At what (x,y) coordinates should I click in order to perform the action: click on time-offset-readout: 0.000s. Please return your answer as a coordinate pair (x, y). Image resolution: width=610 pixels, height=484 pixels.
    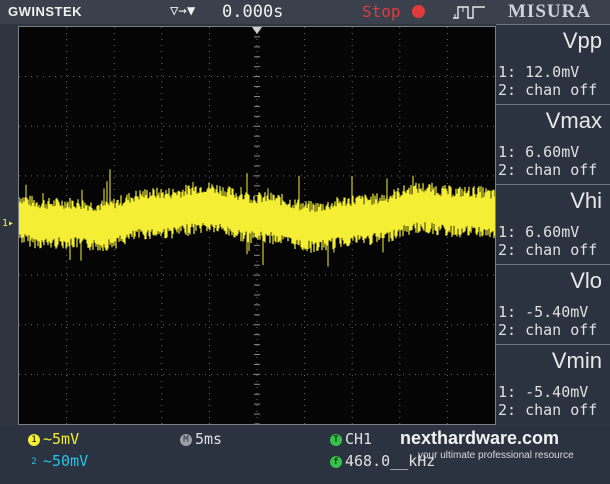
    Looking at the image, I should click on (253, 12).